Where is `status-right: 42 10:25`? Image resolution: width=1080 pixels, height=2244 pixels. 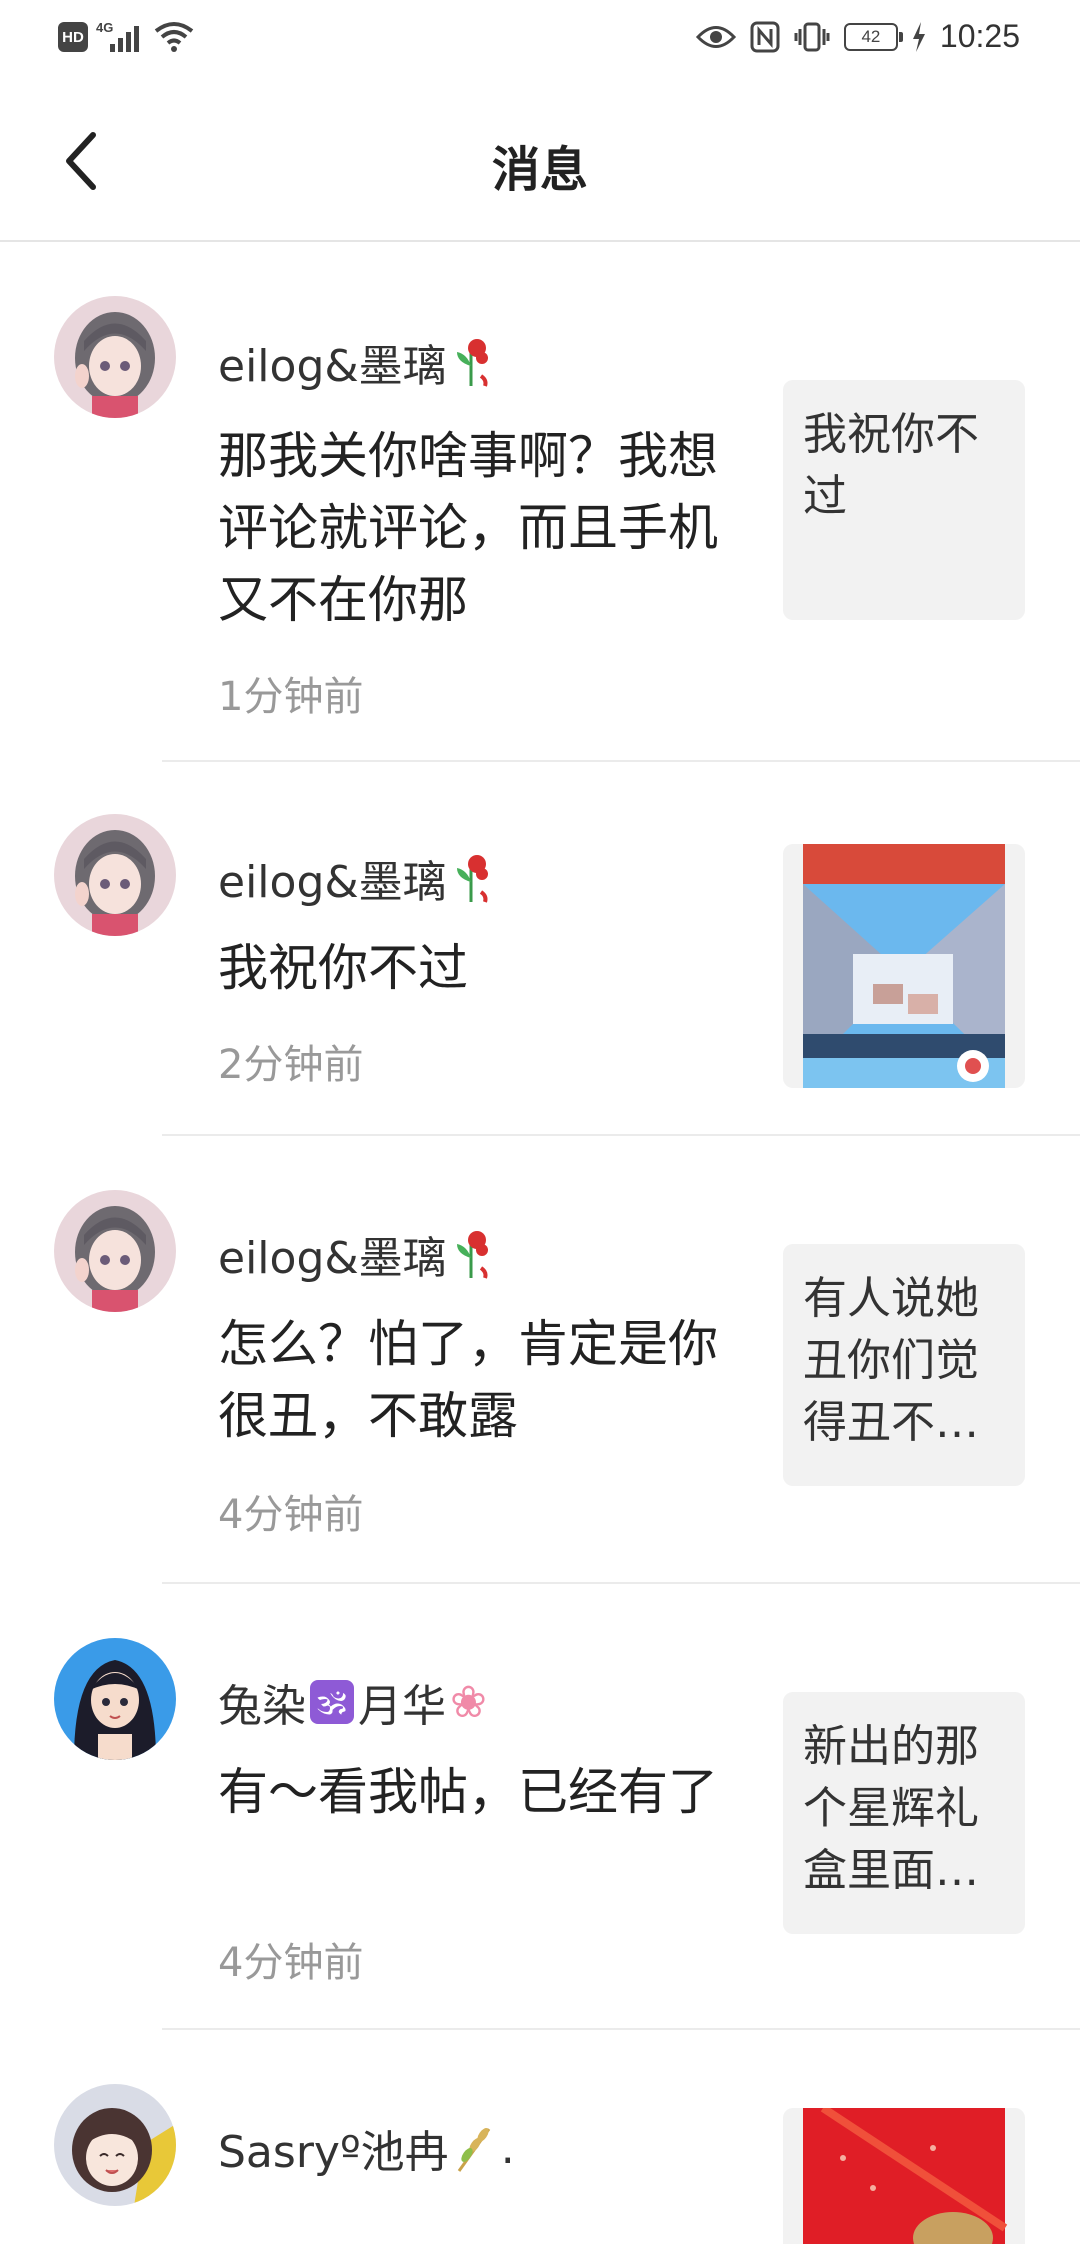 status-right: 42 10:25 is located at coordinates (857, 36).